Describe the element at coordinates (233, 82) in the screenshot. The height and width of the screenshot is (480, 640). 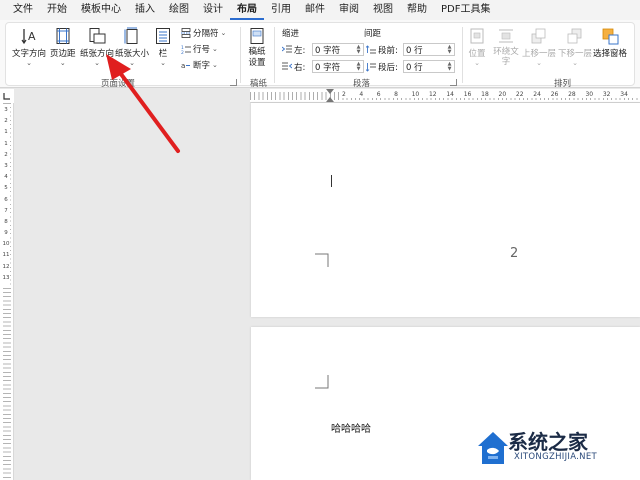
I see `page-setup-dialog-launcher-icon` at that location.